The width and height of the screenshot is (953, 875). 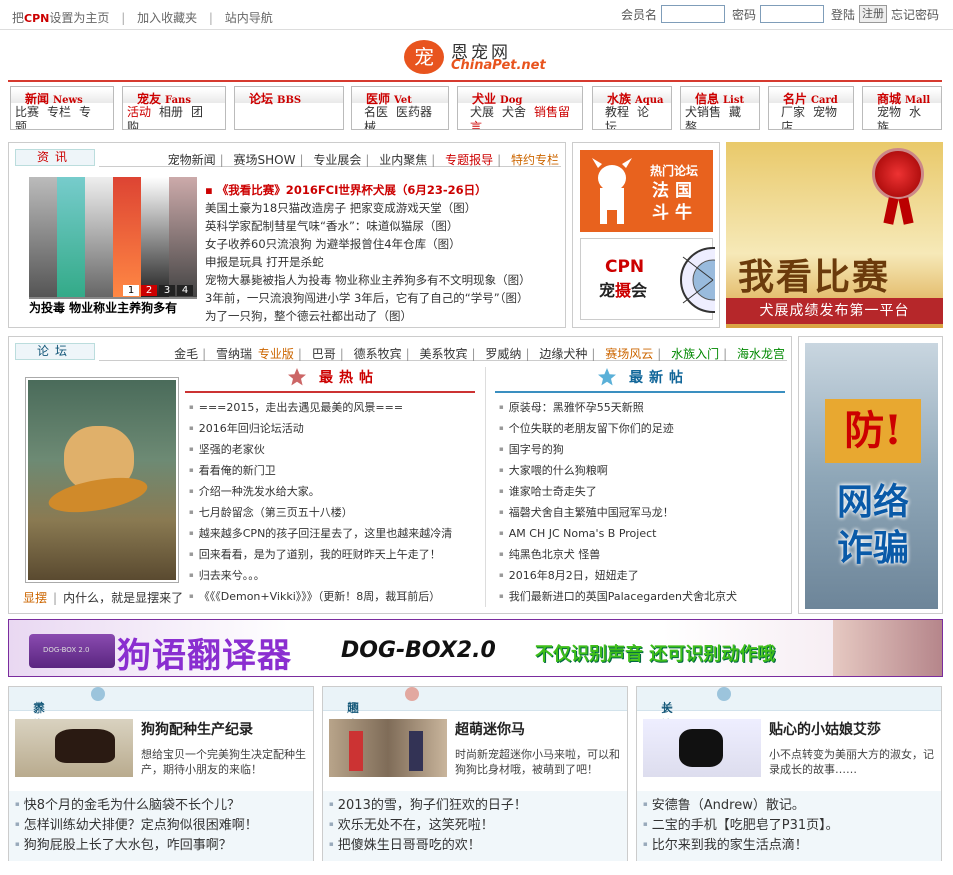 I want to click on hot-post-item: 回来看看，是为了道别，我的旺财昨天上午走了！, so click(x=331, y=554).